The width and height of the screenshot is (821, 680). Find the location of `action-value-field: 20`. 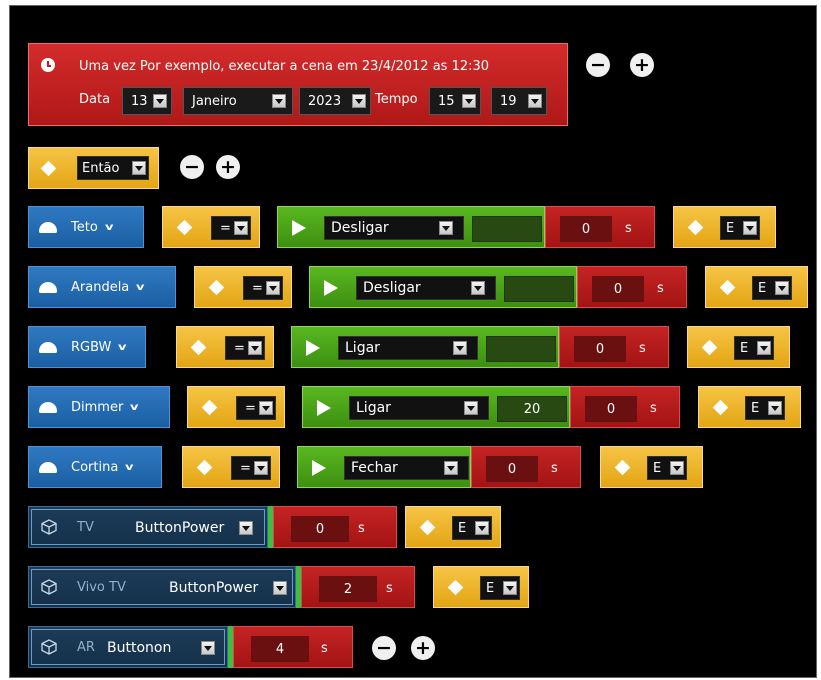

action-value-field: 20 is located at coordinates (532, 409).